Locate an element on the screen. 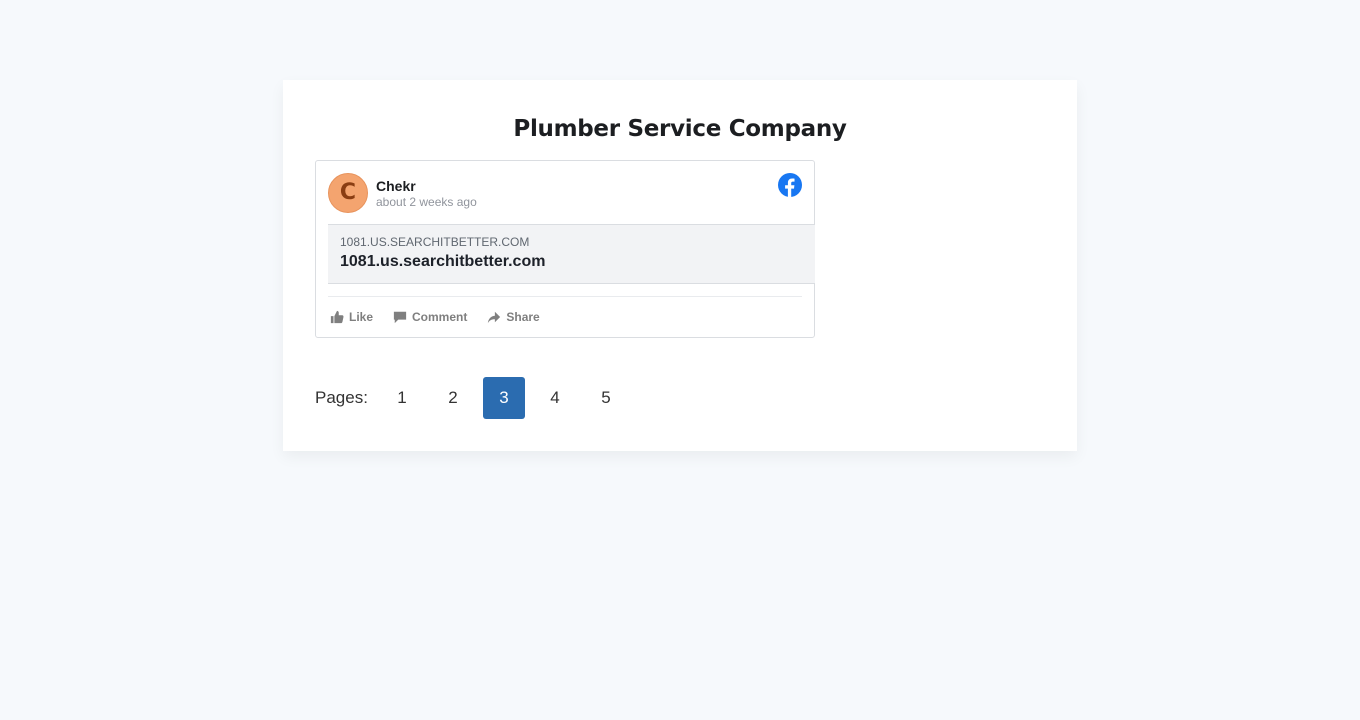 Image resolution: width=1360 pixels, height=720 pixels. pages-label: Pages: is located at coordinates (341, 397).